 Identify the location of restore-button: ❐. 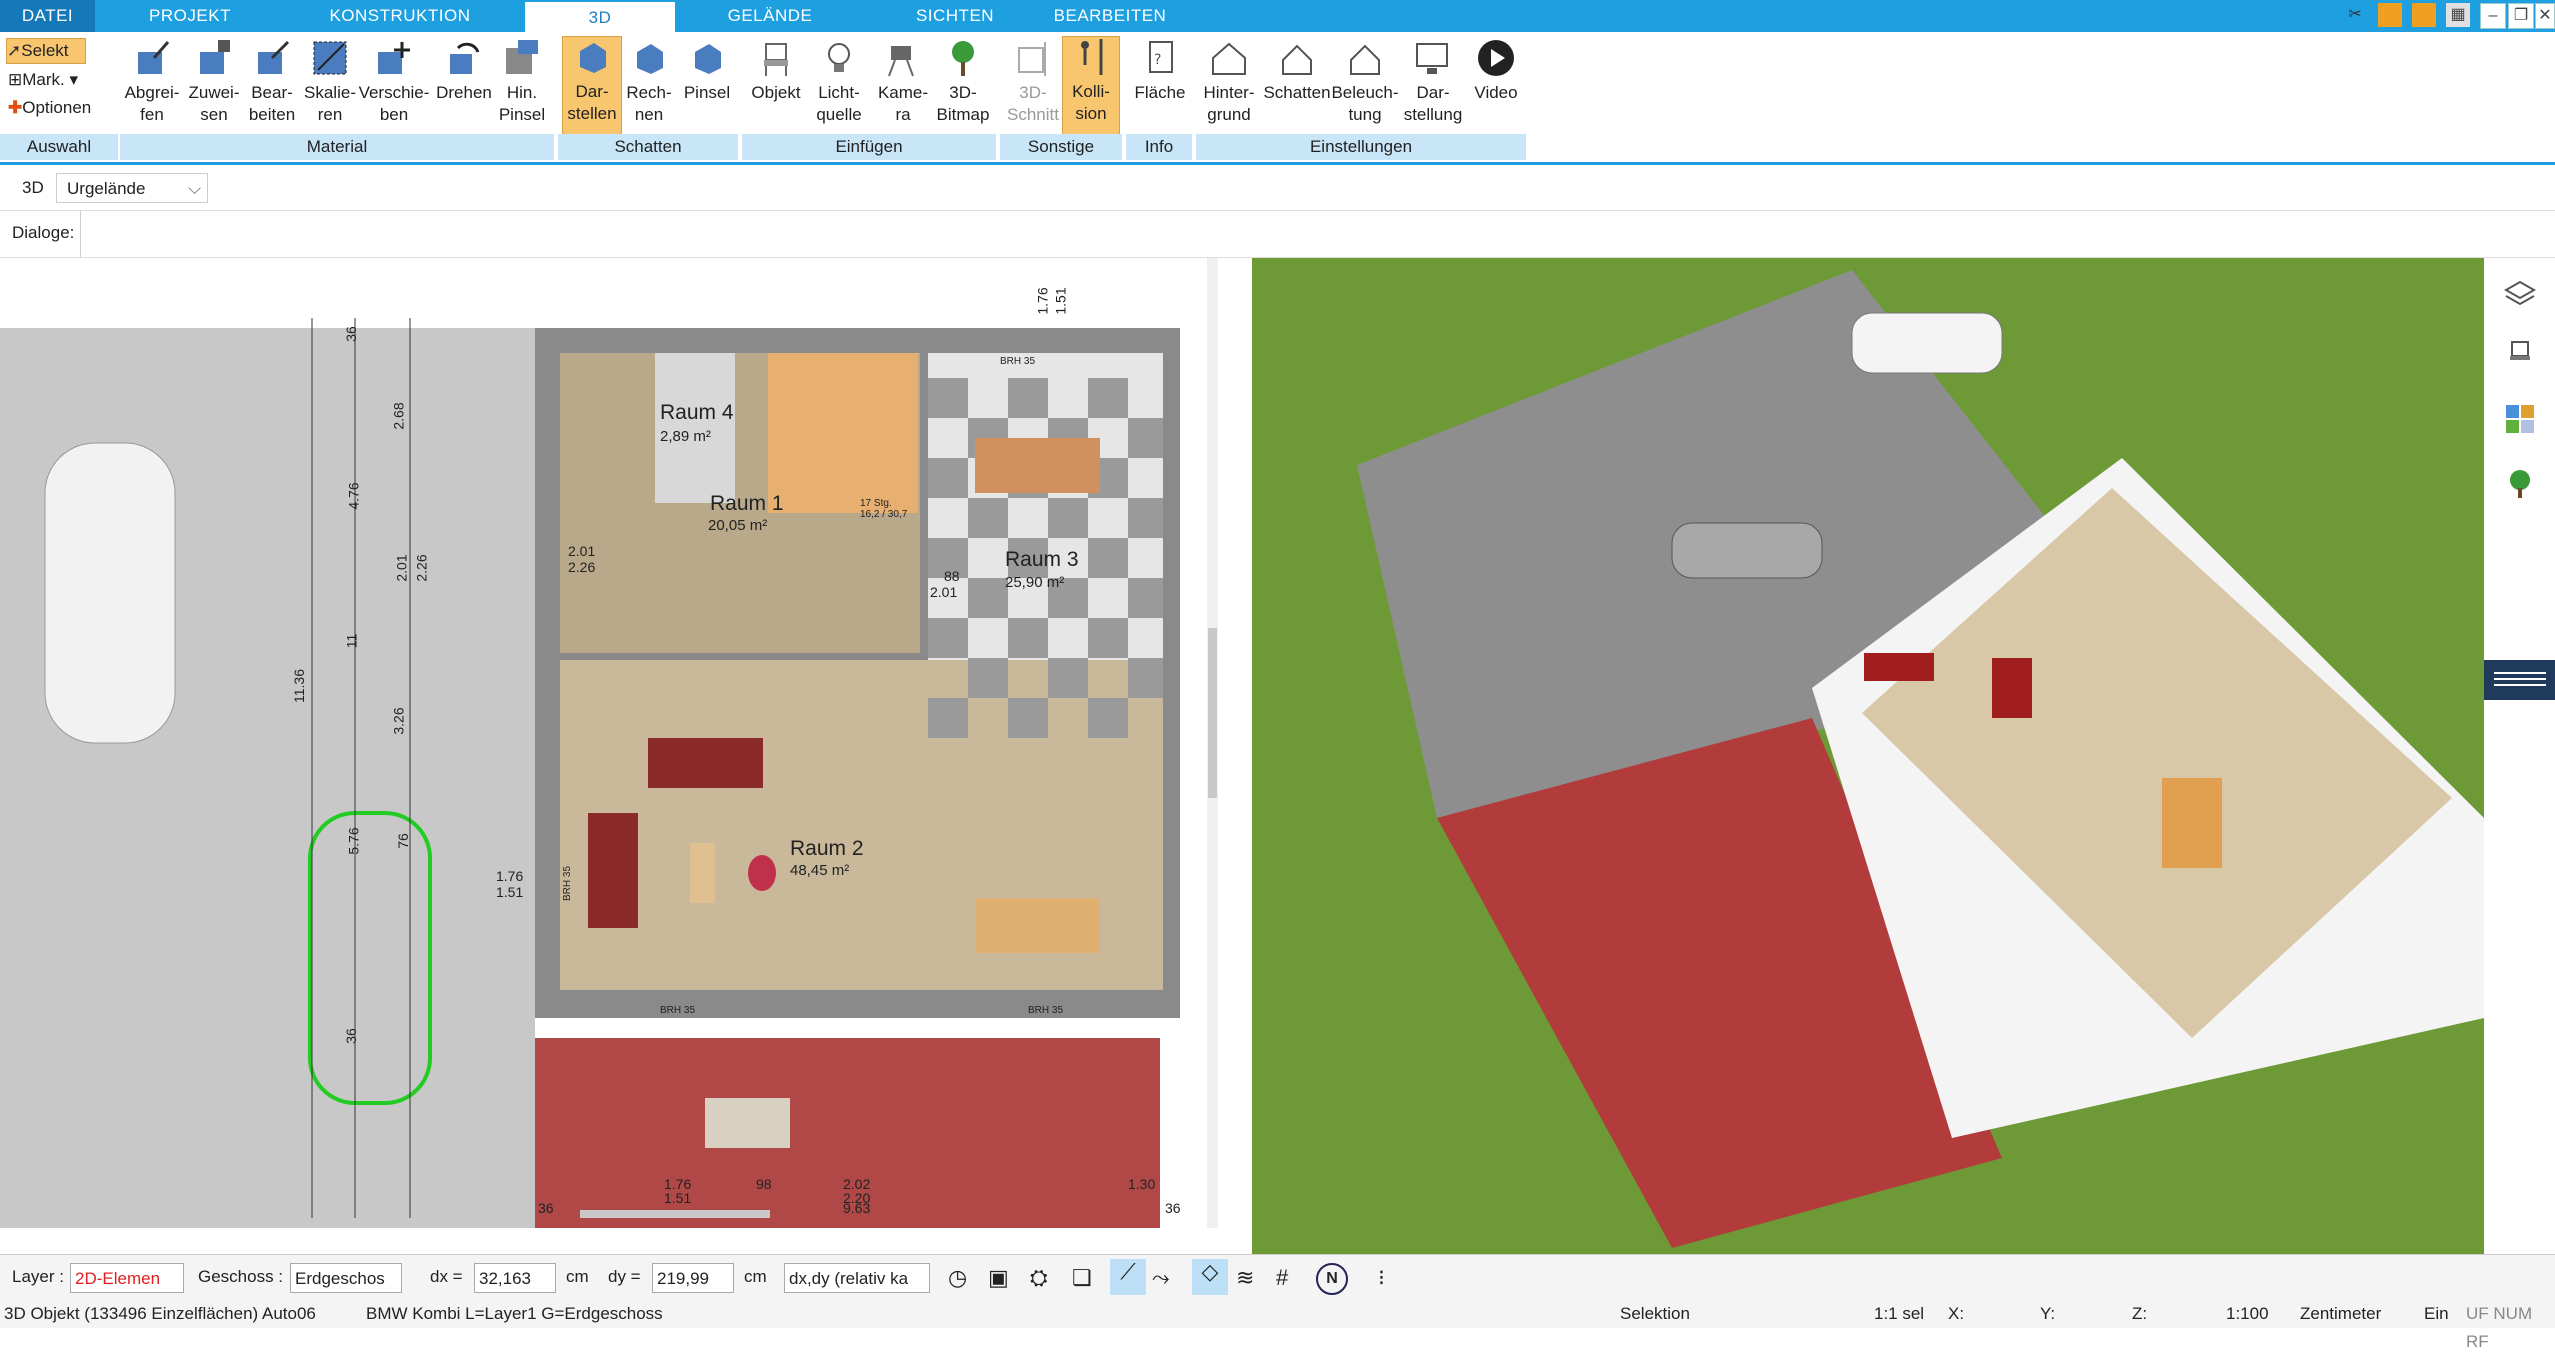
(2521, 16).